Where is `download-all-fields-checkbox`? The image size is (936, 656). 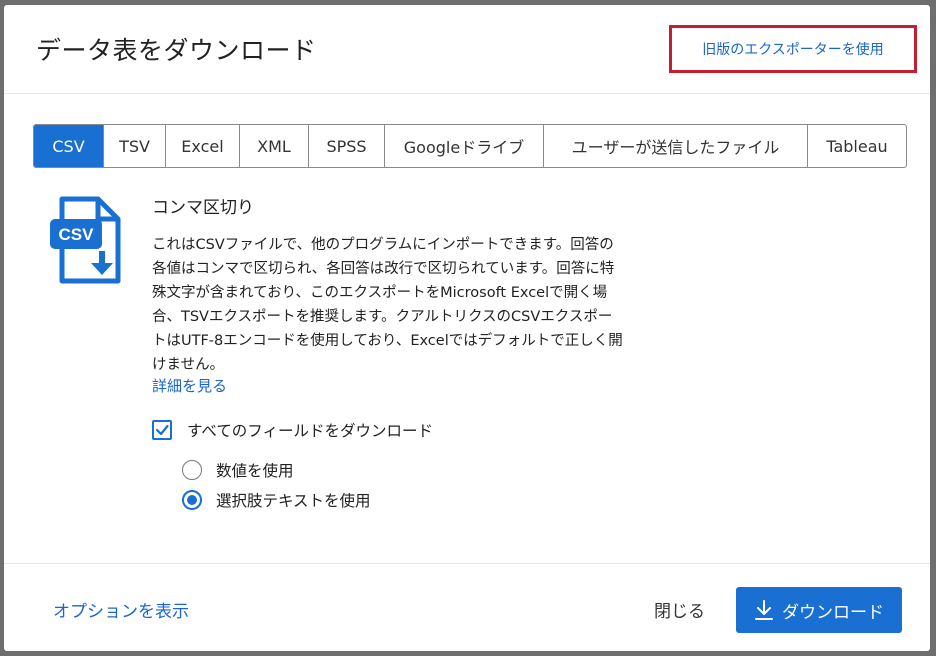 download-all-fields-checkbox is located at coordinates (162, 430).